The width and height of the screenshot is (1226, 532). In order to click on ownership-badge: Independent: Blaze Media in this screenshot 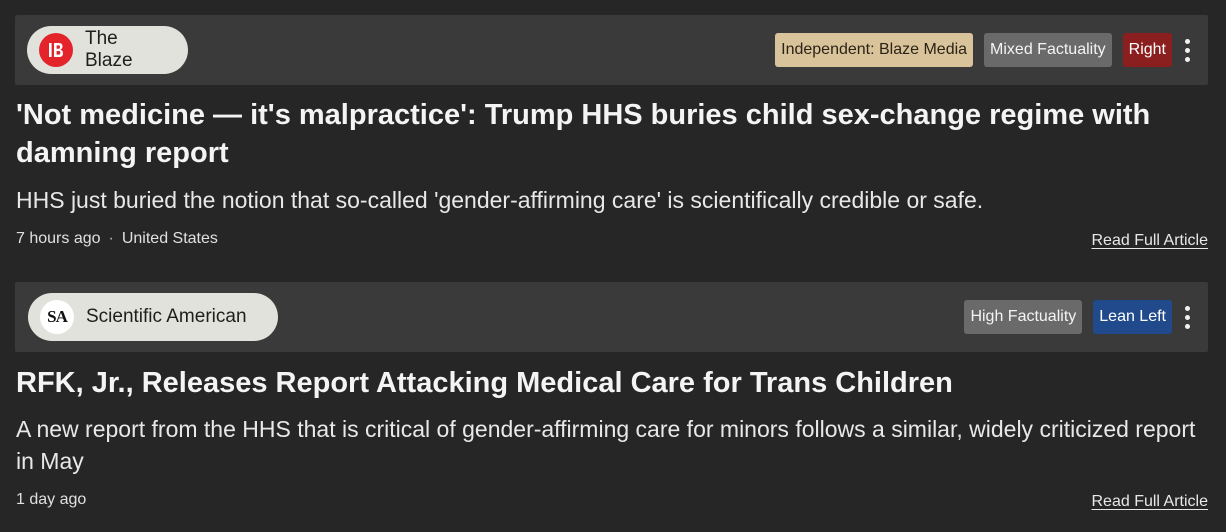, I will do `click(874, 50)`.